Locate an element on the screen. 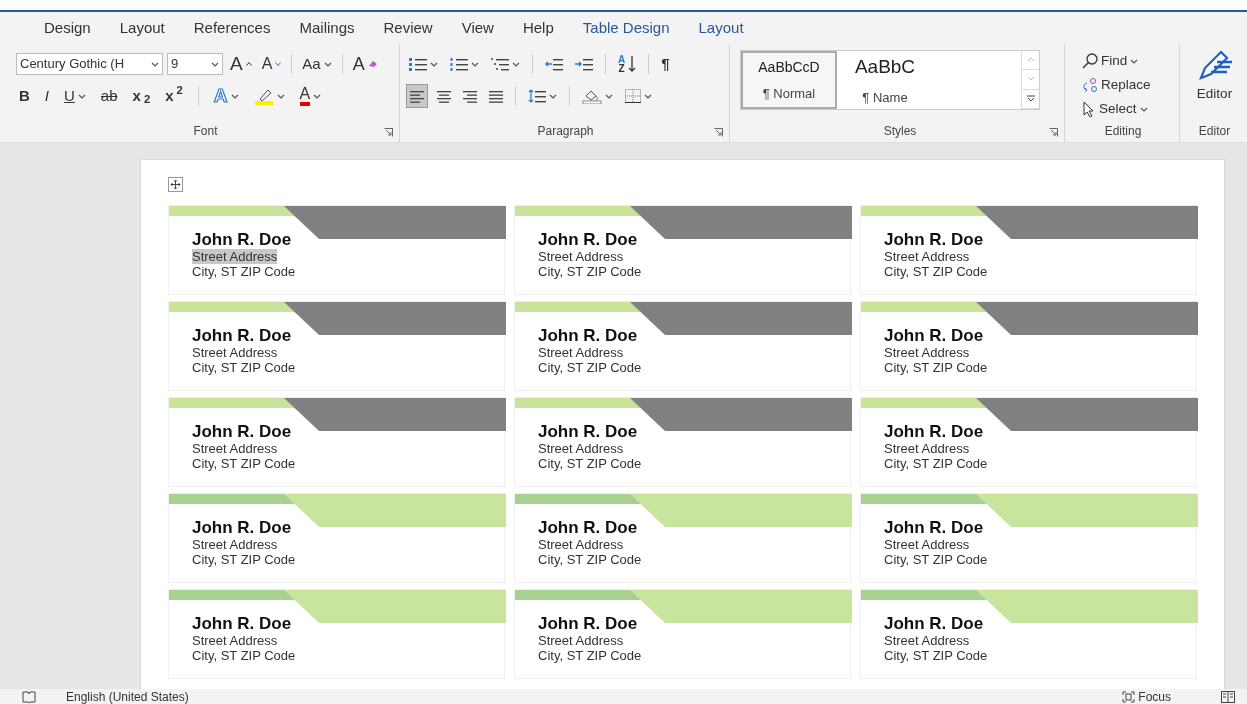 This screenshot has height=704, width=1247. indent-icon is located at coordinates (584, 64).